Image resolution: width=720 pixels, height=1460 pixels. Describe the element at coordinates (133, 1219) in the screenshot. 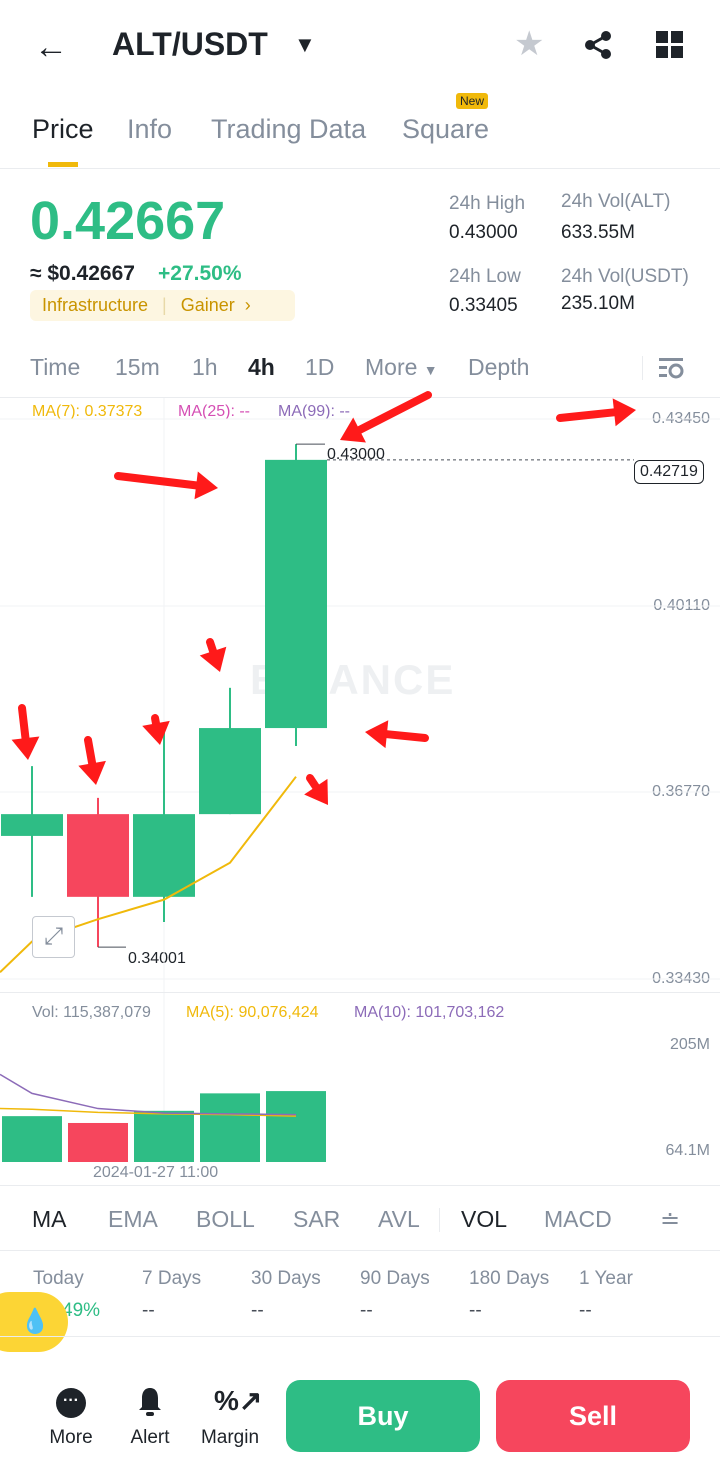

I see `ind-ema: EMA` at that location.